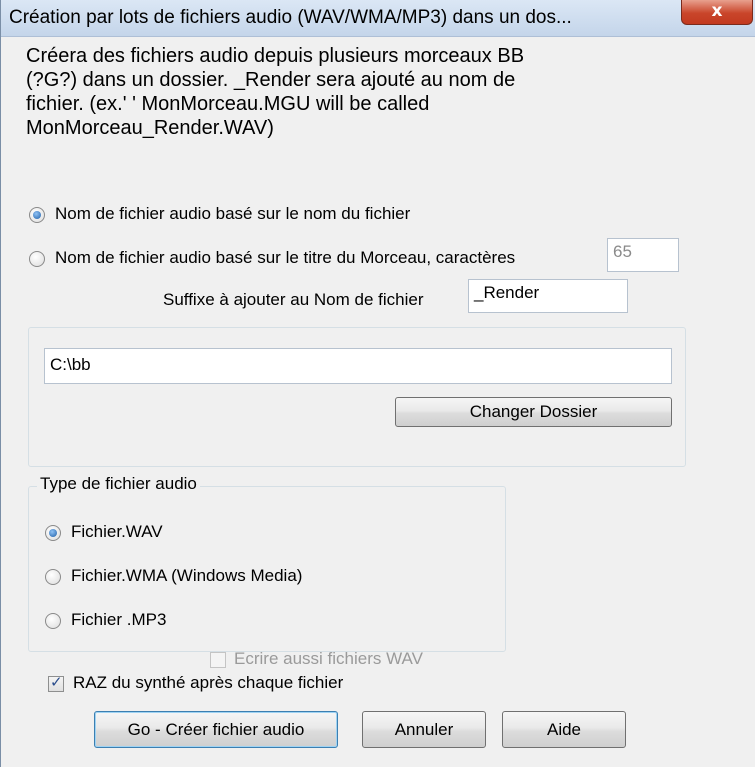 This screenshot has height=767, width=755. I want to click on radio-wma-label: Fichier.WMA (Windows Media), so click(186, 576).